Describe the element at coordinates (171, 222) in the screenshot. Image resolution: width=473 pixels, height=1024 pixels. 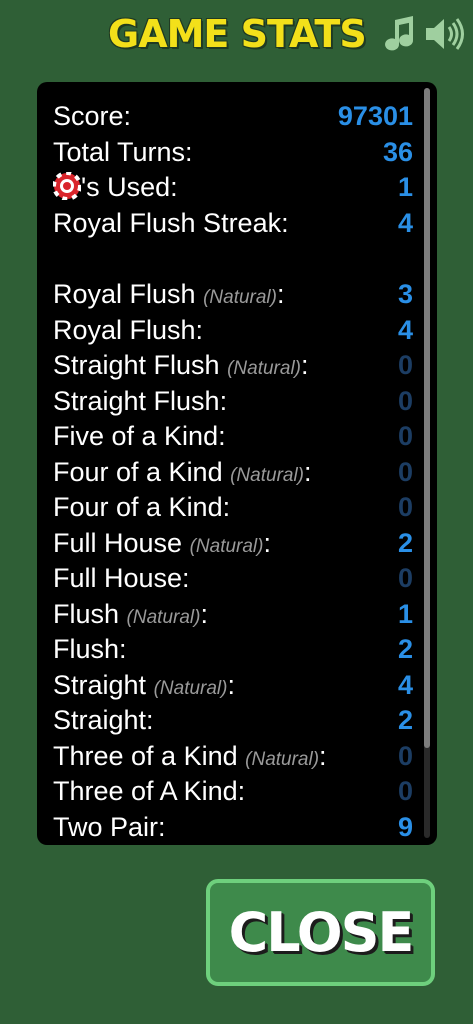
I see `stat-label: Royal Flush Streak:` at that location.